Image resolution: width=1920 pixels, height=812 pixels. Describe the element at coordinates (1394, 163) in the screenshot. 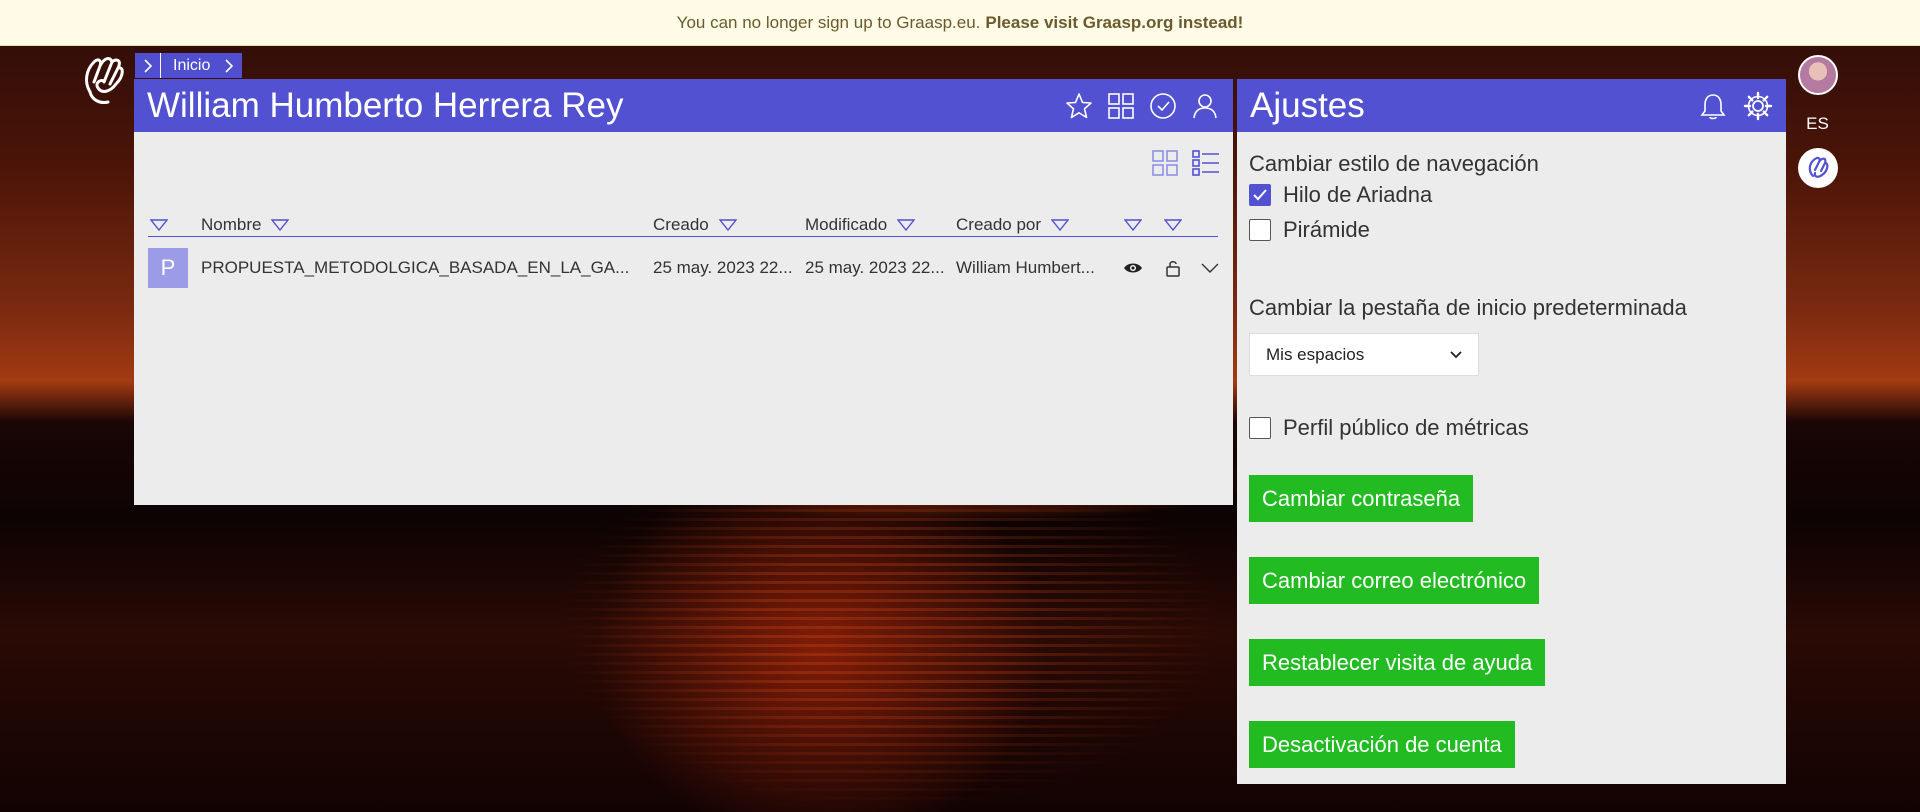

I see `nav-style-label: Cambiar estilo de navegación` at that location.